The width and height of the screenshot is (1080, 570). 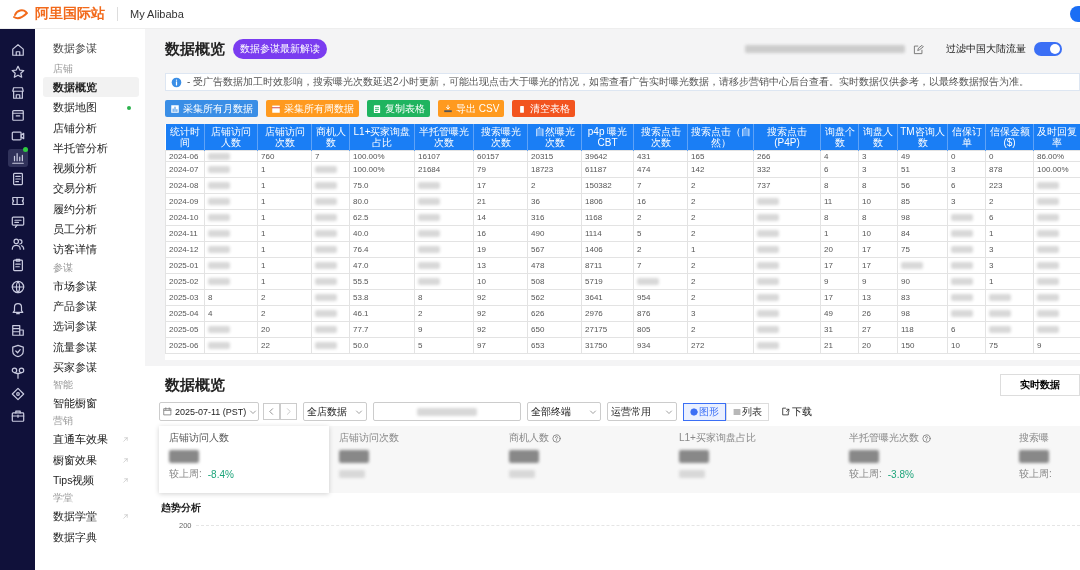 What do you see at coordinates (639, 265) in the screenshot?
I see `table-cell: 7` at bounding box center [639, 265].